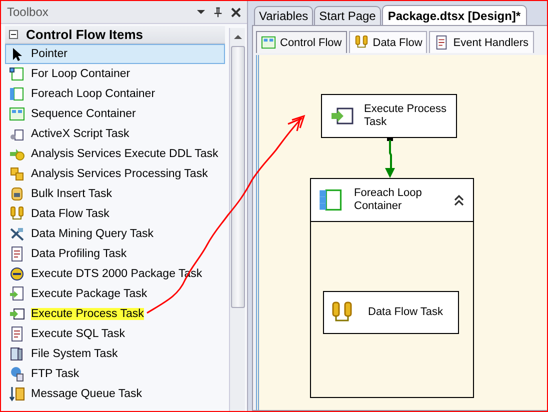 This screenshot has height=412, width=548. Describe the element at coordinates (119, 174) in the screenshot. I see `item-label: Analysis Services Processing Task` at that location.